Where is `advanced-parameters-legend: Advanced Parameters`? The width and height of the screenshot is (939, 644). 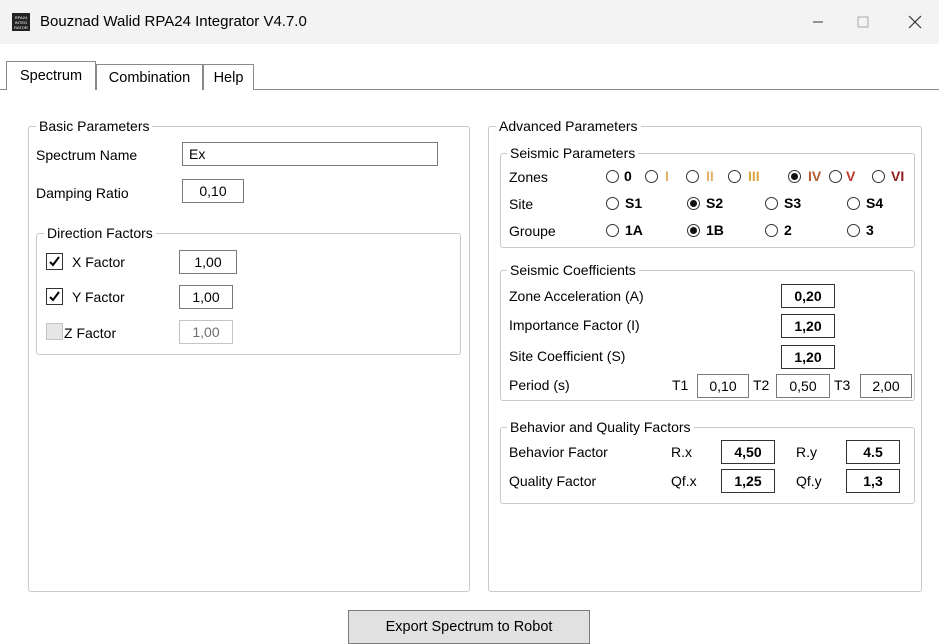 advanced-parameters-legend: Advanced Parameters is located at coordinates (568, 126).